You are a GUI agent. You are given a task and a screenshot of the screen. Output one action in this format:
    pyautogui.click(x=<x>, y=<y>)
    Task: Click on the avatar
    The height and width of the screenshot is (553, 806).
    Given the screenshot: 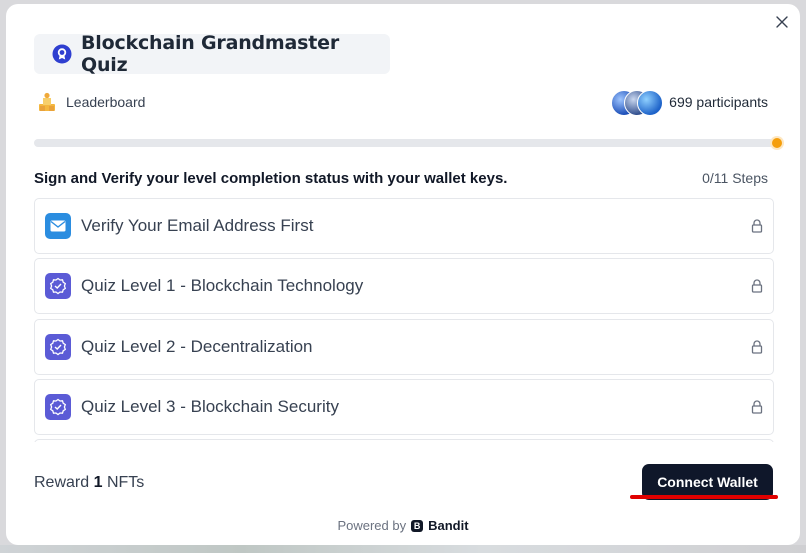 What is the action you would take?
    pyautogui.click(x=650, y=103)
    